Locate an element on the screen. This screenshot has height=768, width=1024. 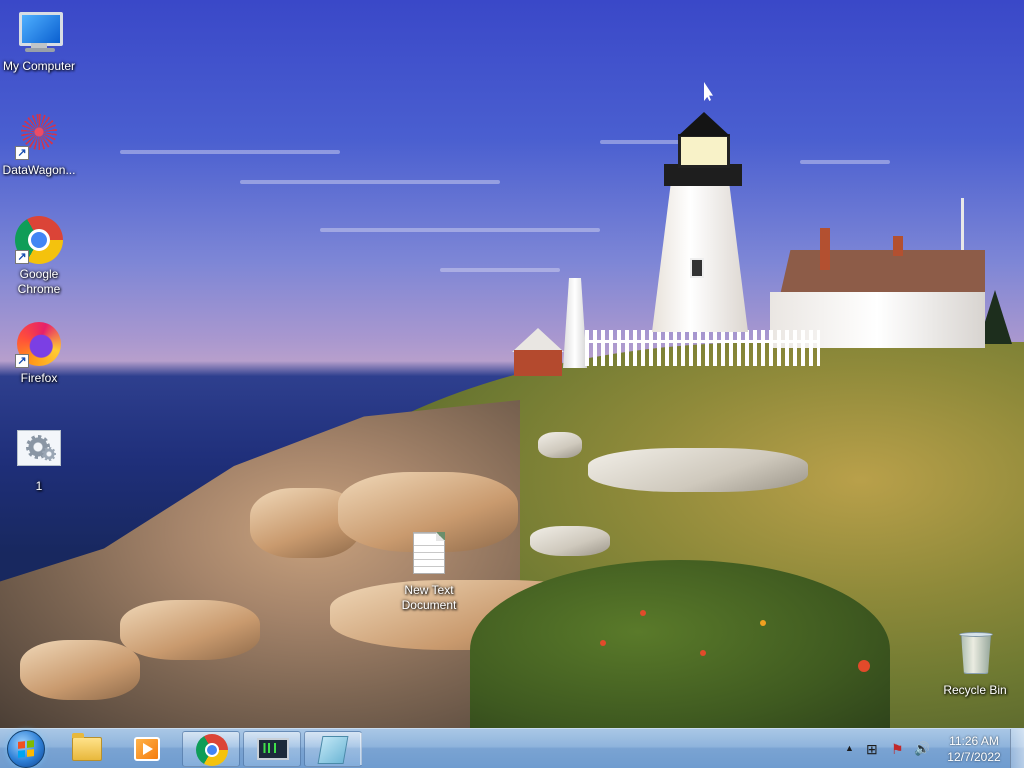
media-player-icon is located at coordinates (147, 749).